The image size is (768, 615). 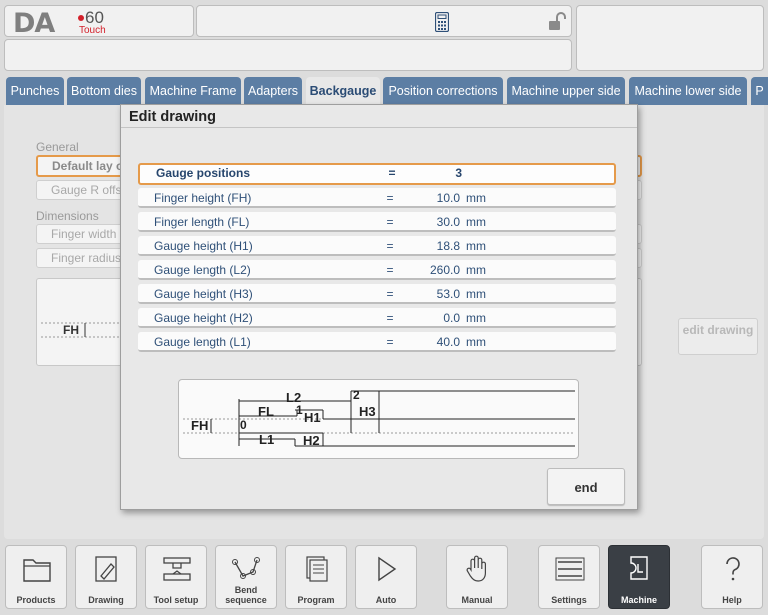 What do you see at coordinates (57, 147) in the screenshot?
I see `section-general: General` at bounding box center [57, 147].